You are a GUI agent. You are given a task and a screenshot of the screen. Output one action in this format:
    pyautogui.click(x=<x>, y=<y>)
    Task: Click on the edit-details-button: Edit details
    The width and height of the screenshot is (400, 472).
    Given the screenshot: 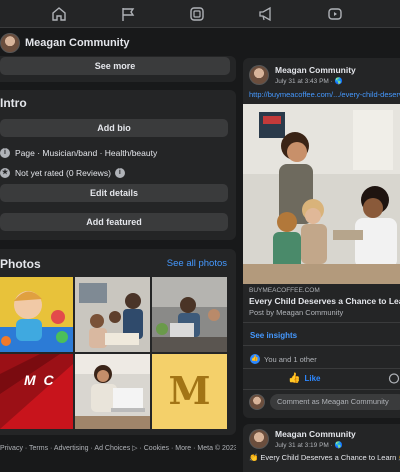 What is the action you would take?
    pyautogui.click(x=114, y=193)
    